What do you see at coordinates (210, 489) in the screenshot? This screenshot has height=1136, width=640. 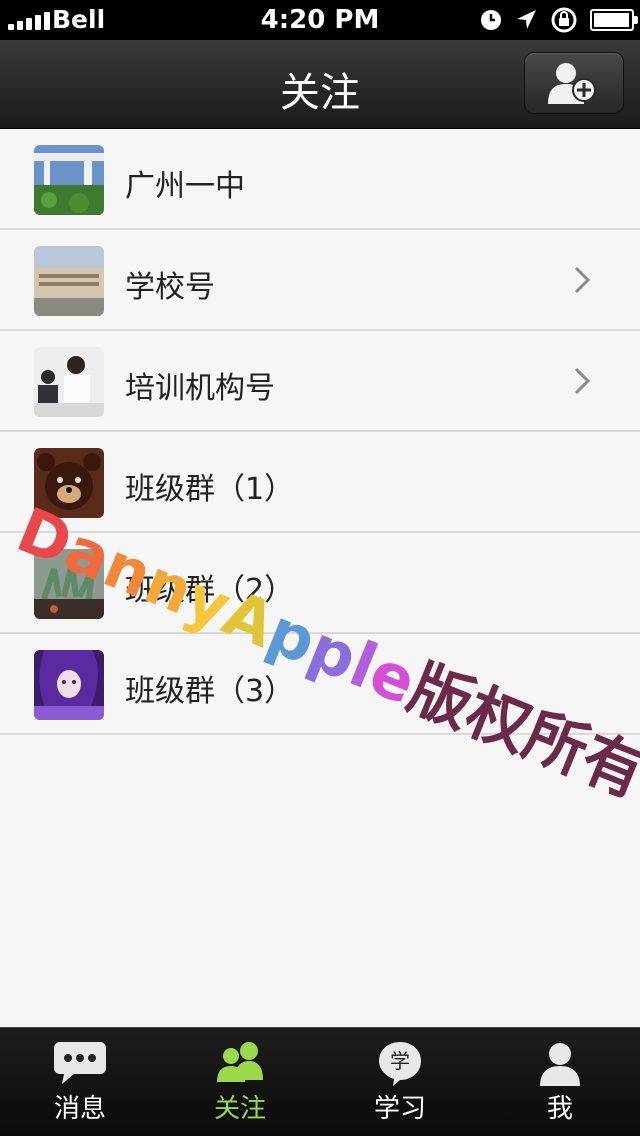 I see `item-label: 班级群（1）` at bounding box center [210, 489].